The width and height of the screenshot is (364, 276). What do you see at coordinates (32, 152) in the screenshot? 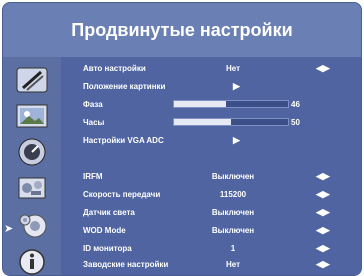
I see `dial-icon` at bounding box center [32, 152].